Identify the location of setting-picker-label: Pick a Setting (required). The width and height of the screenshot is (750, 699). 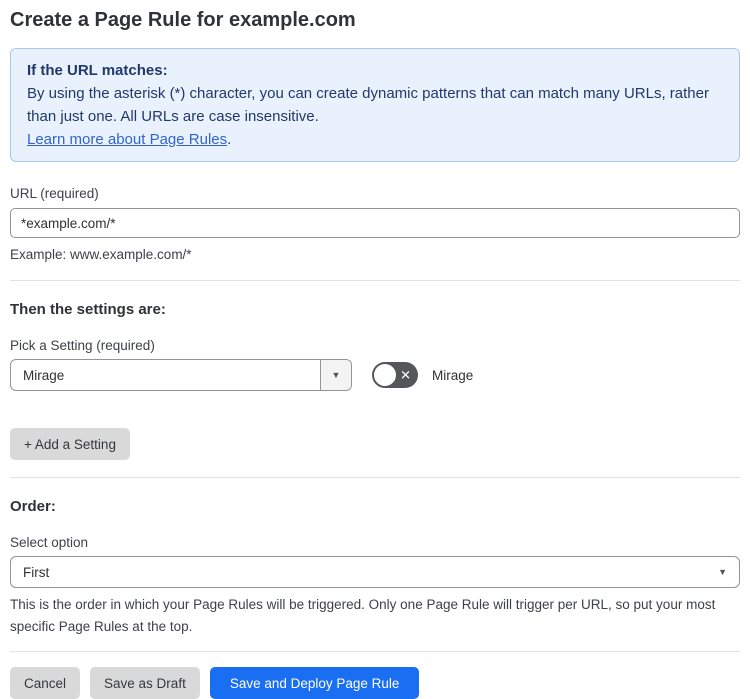
(82, 345).